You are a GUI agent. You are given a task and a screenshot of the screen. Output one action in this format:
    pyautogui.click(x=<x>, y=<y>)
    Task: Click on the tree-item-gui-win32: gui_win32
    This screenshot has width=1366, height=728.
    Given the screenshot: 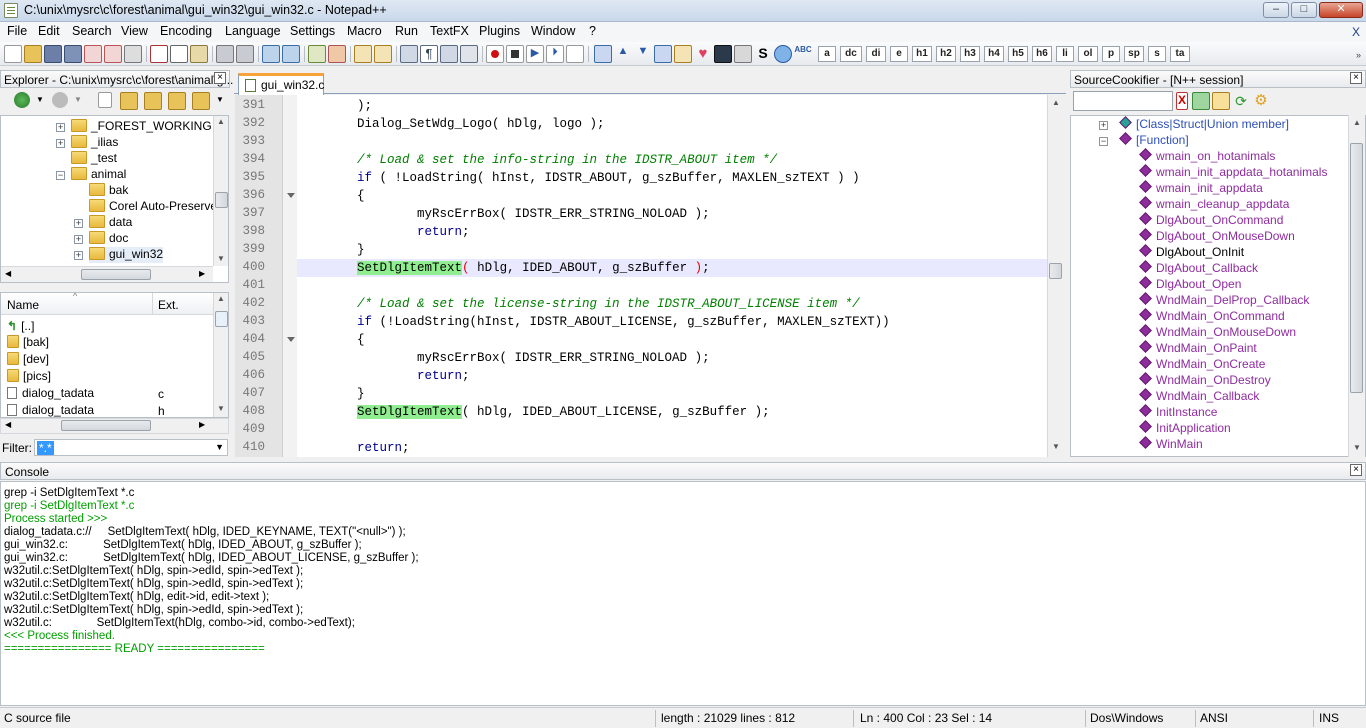 What is the action you would take?
    pyautogui.click(x=126, y=255)
    